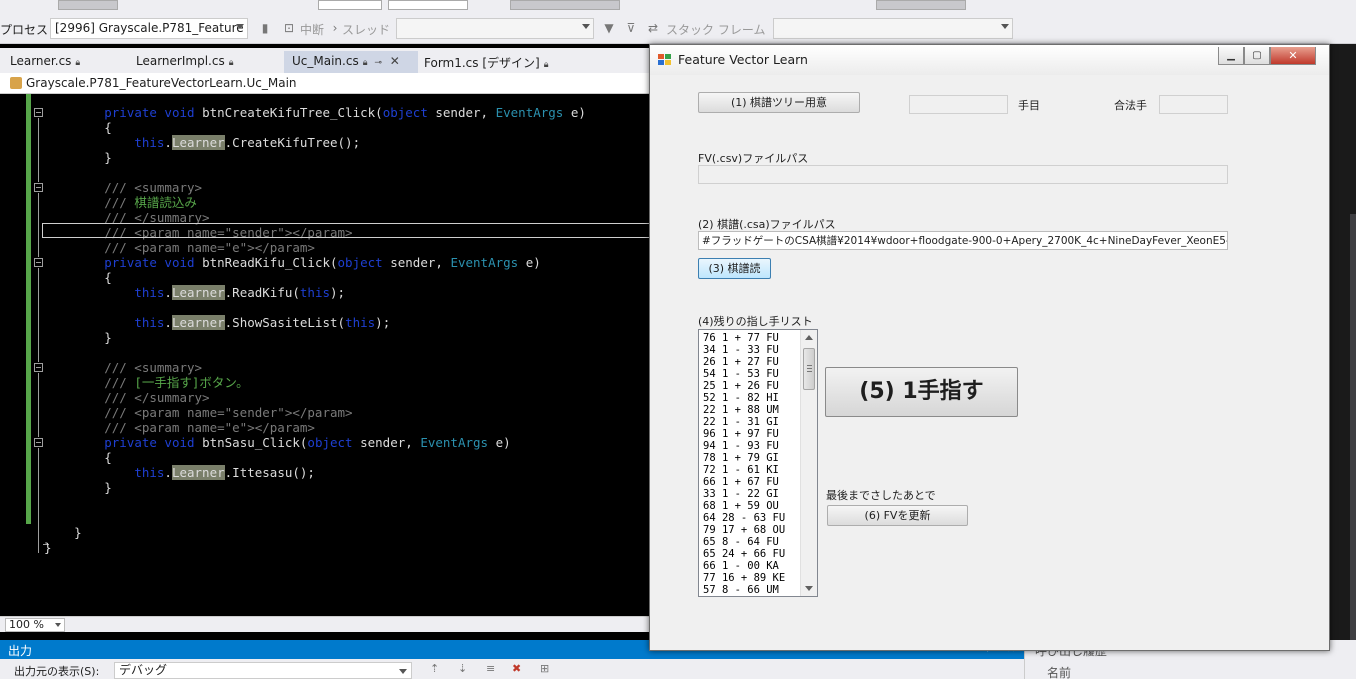  Describe the element at coordinates (1193, 104) in the screenshot. I see `gouhoute-textbox` at that location.